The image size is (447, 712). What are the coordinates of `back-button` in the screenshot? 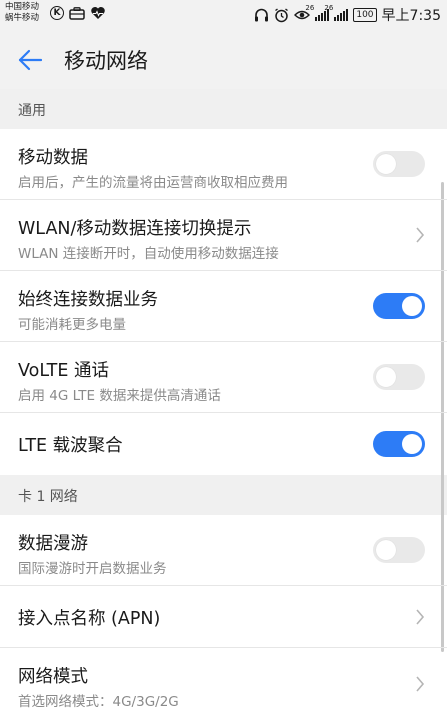 It's located at (30, 60).